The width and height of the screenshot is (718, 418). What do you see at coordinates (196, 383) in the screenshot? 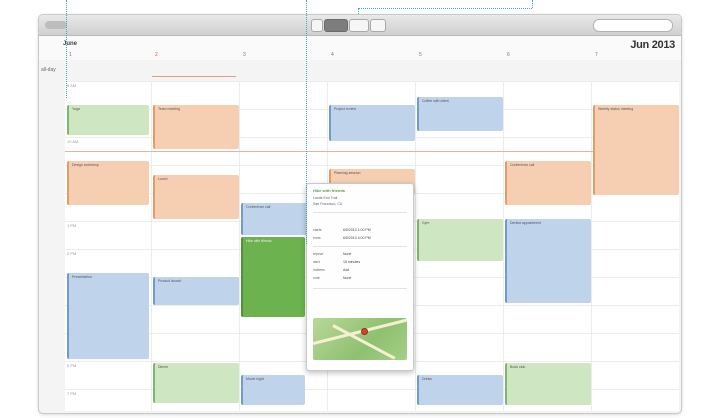
I see `event-block: Dinner` at bounding box center [196, 383].